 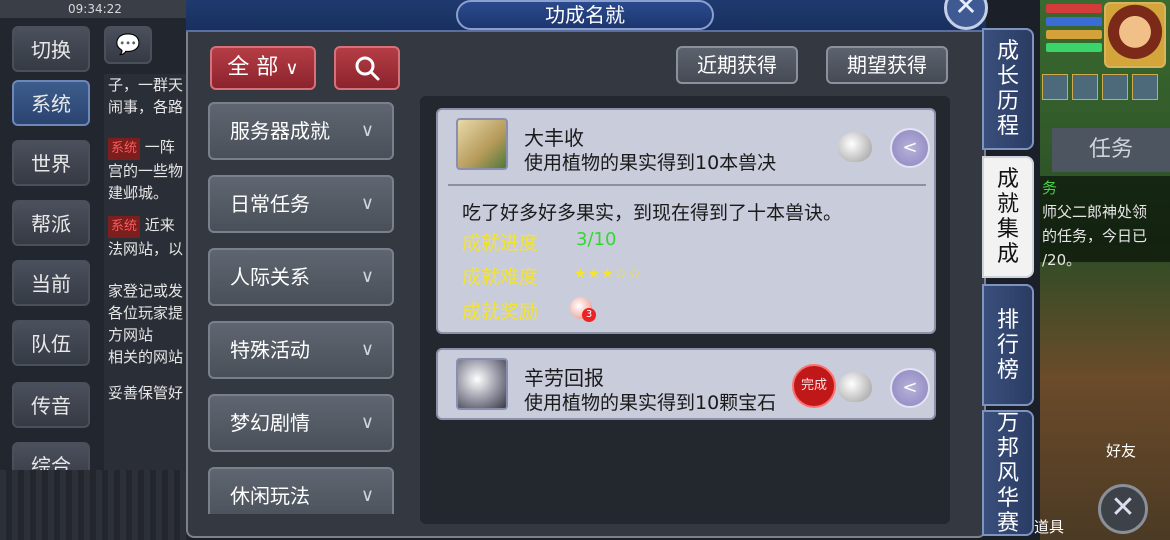 What do you see at coordinates (1008, 473) in the screenshot?
I see `tab-tournament: 万邦风华赛` at bounding box center [1008, 473].